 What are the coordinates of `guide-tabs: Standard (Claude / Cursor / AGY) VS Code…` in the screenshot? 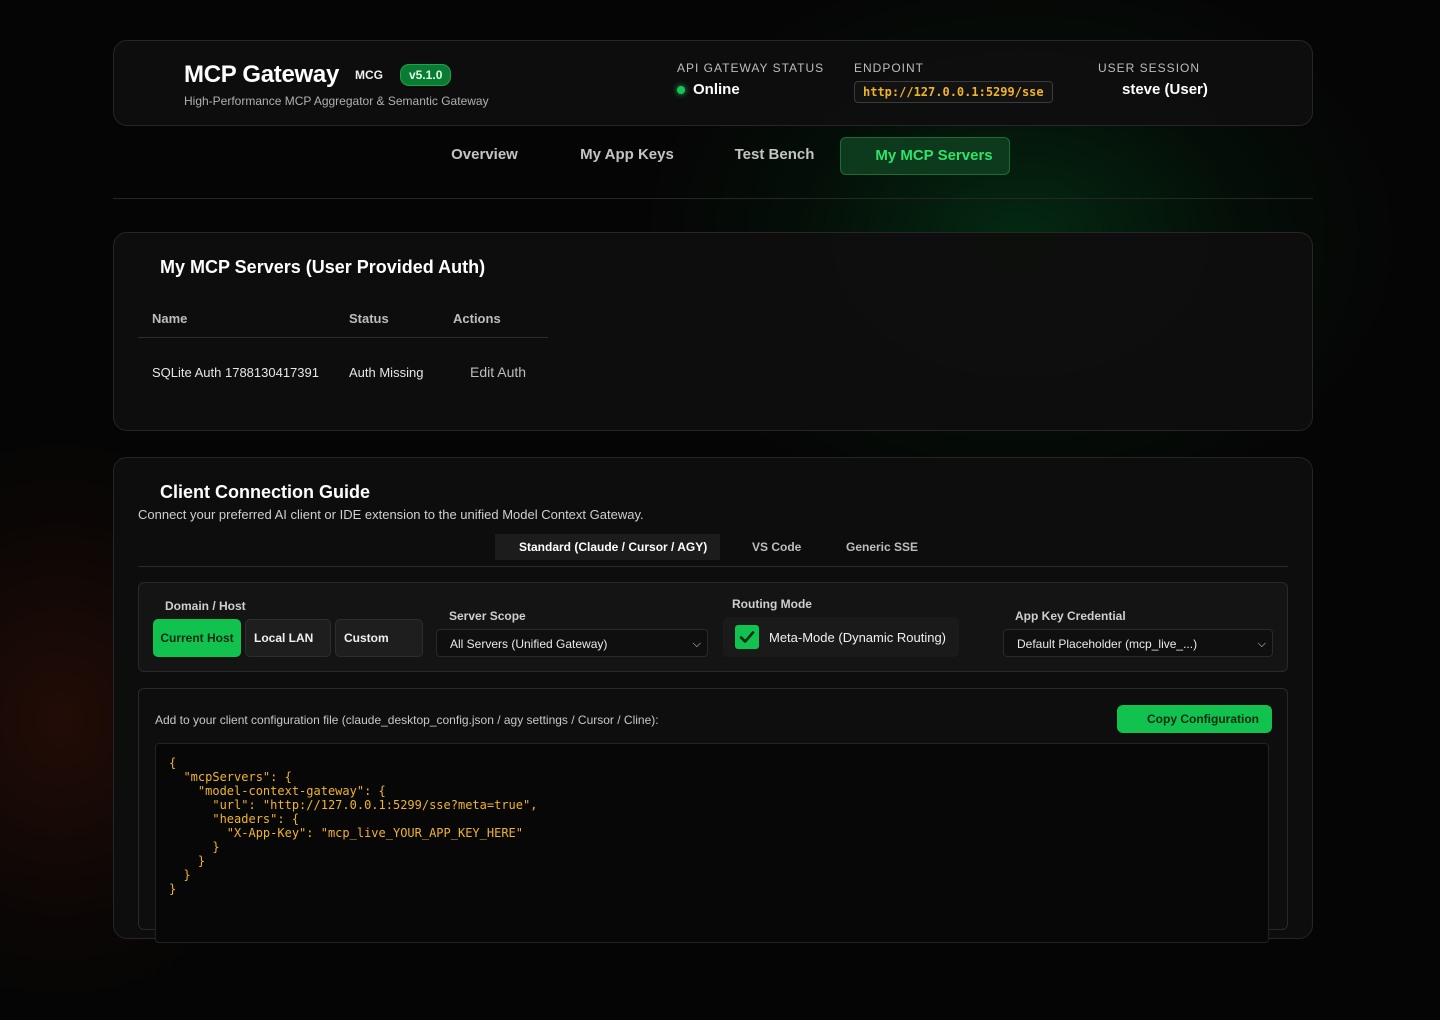 It's located at (713, 550).